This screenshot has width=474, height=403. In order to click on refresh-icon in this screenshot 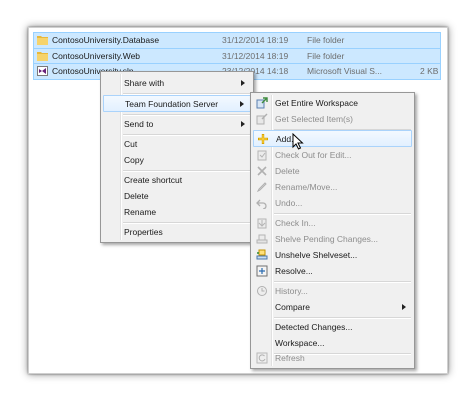, I will do `click(262, 358)`.